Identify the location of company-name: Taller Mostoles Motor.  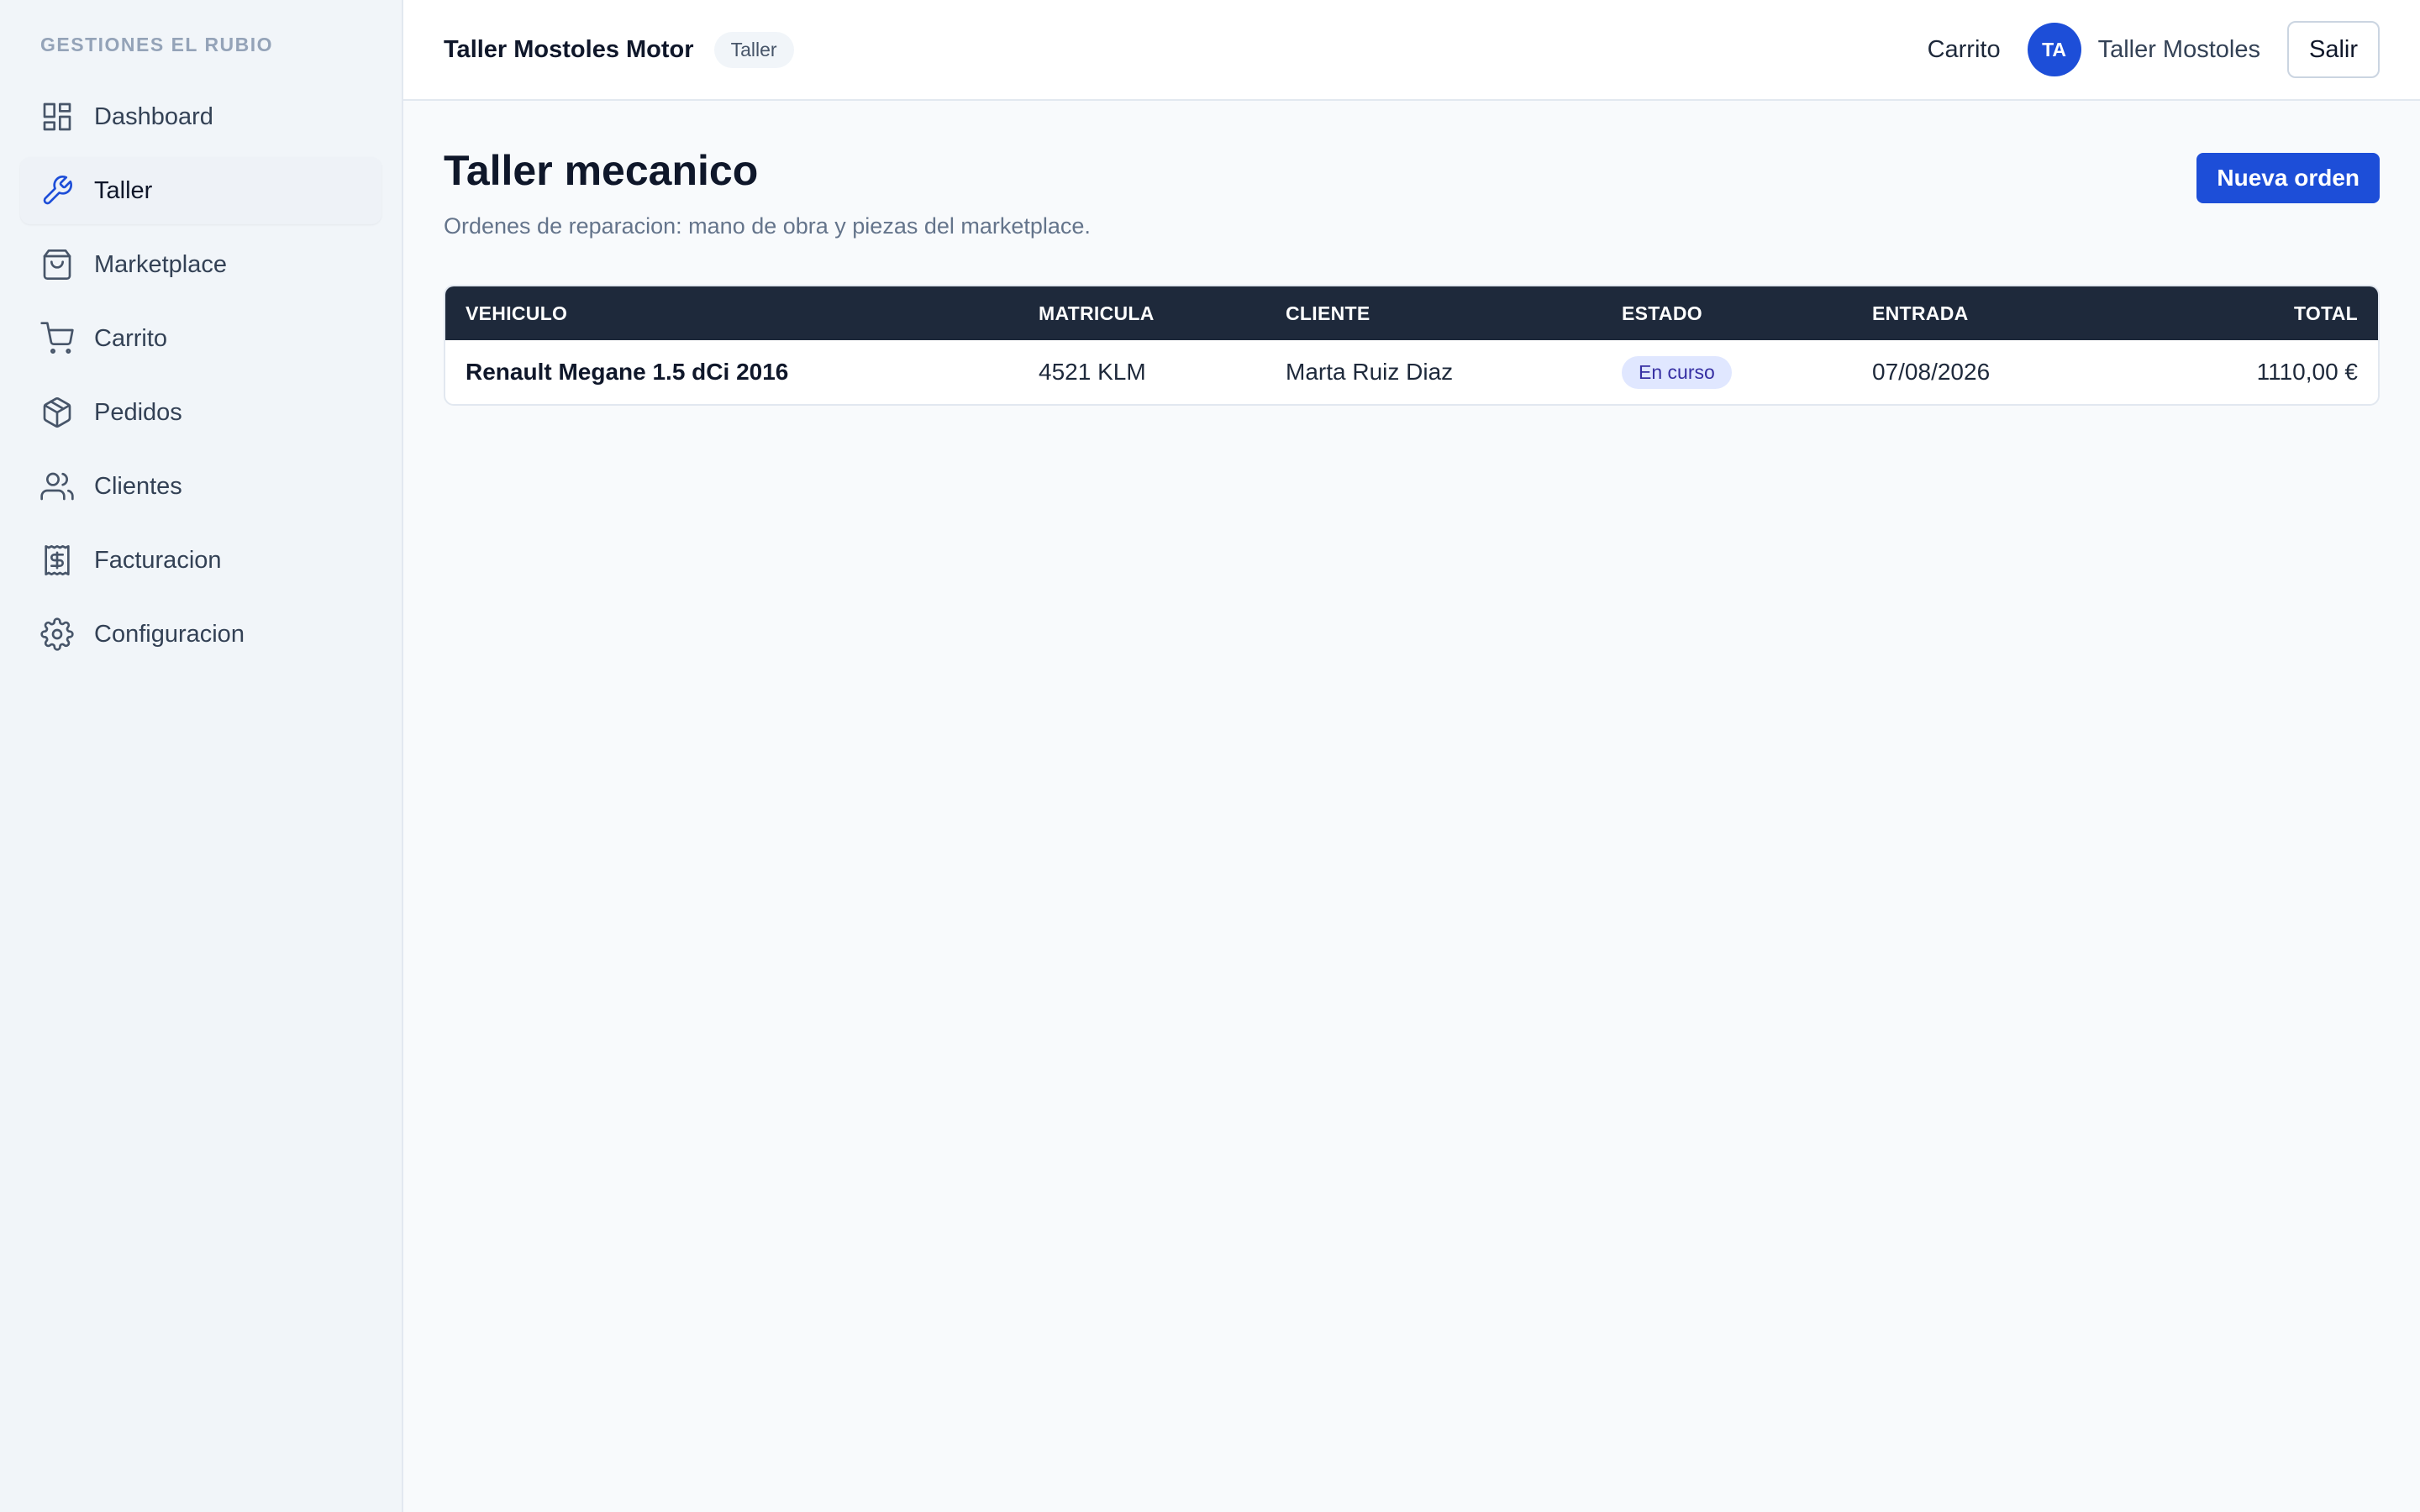
(569, 49).